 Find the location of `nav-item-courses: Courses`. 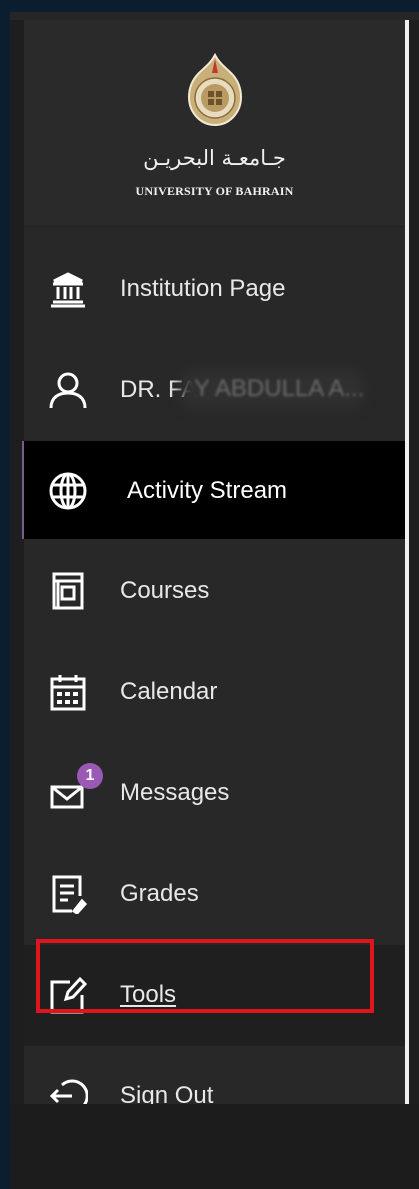

nav-item-courses: Courses is located at coordinates (214, 591).